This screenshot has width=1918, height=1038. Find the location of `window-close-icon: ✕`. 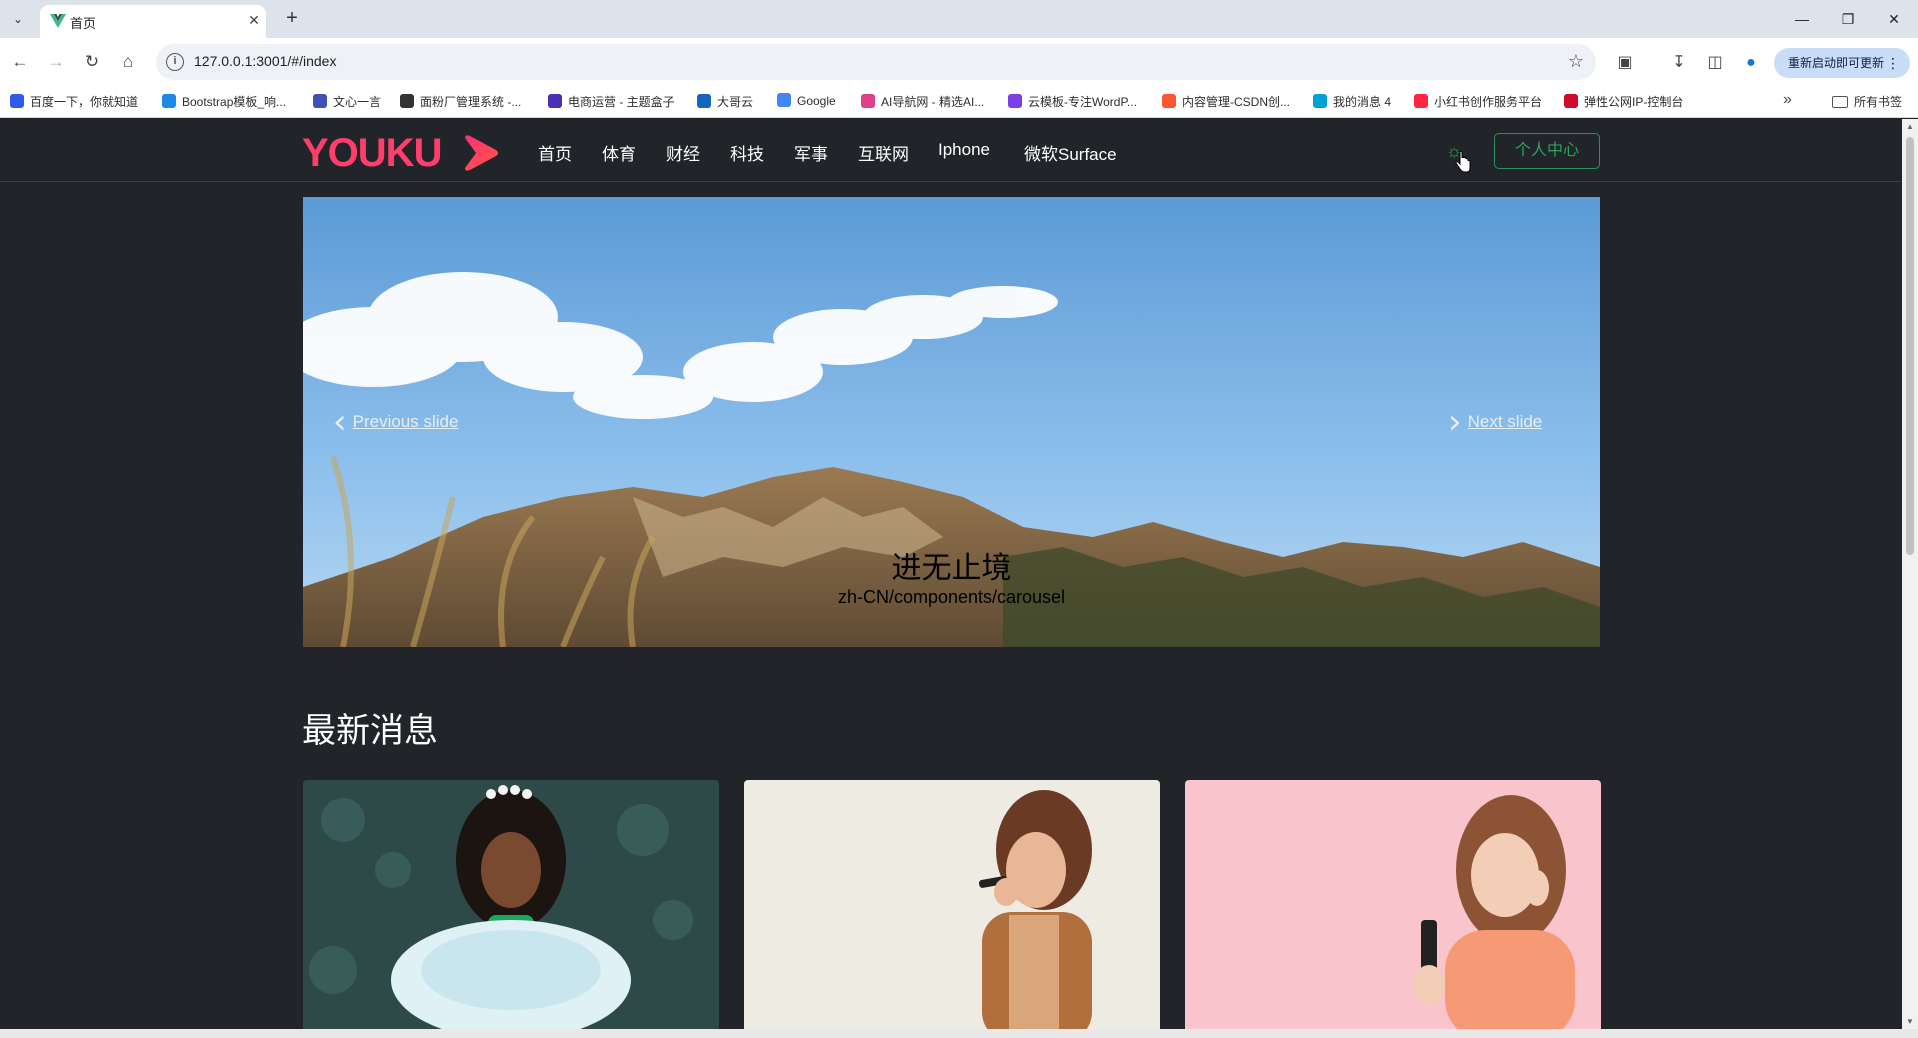

window-close-icon: ✕ is located at coordinates (1894, 19).